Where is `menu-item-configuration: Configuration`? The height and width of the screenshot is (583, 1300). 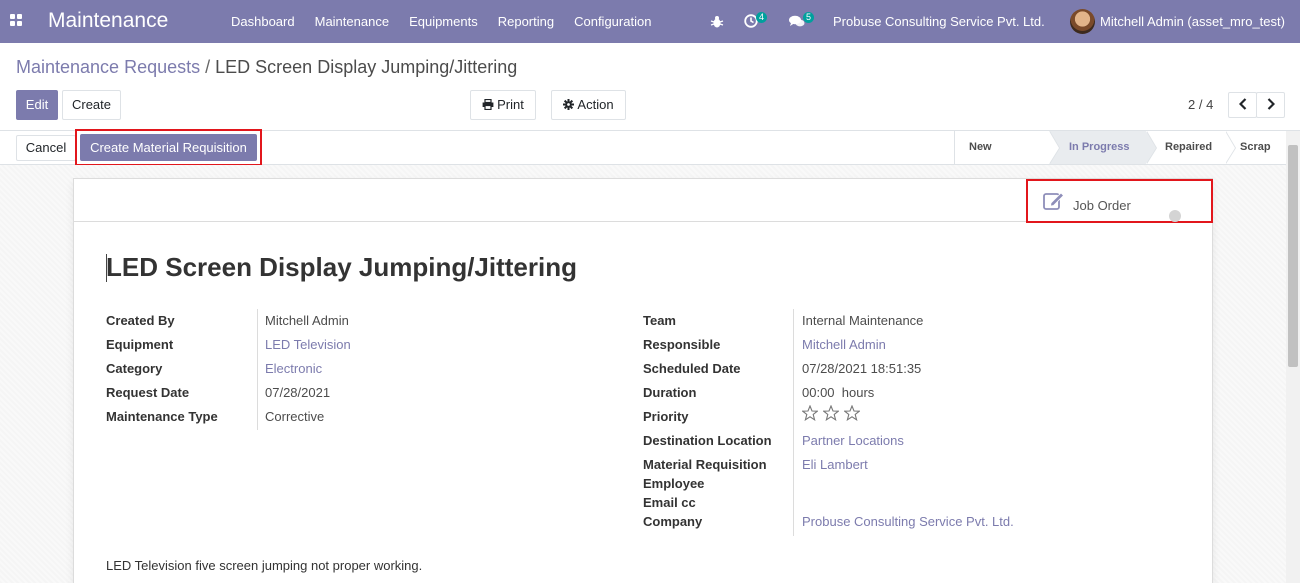
menu-item-configuration: Configuration is located at coordinates (612, 21).